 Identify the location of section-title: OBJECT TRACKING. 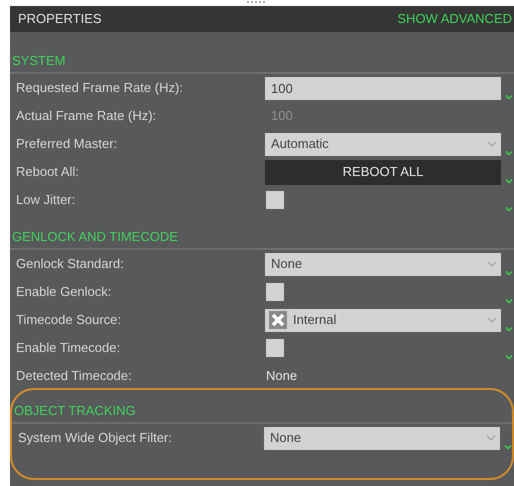
(74, 411).